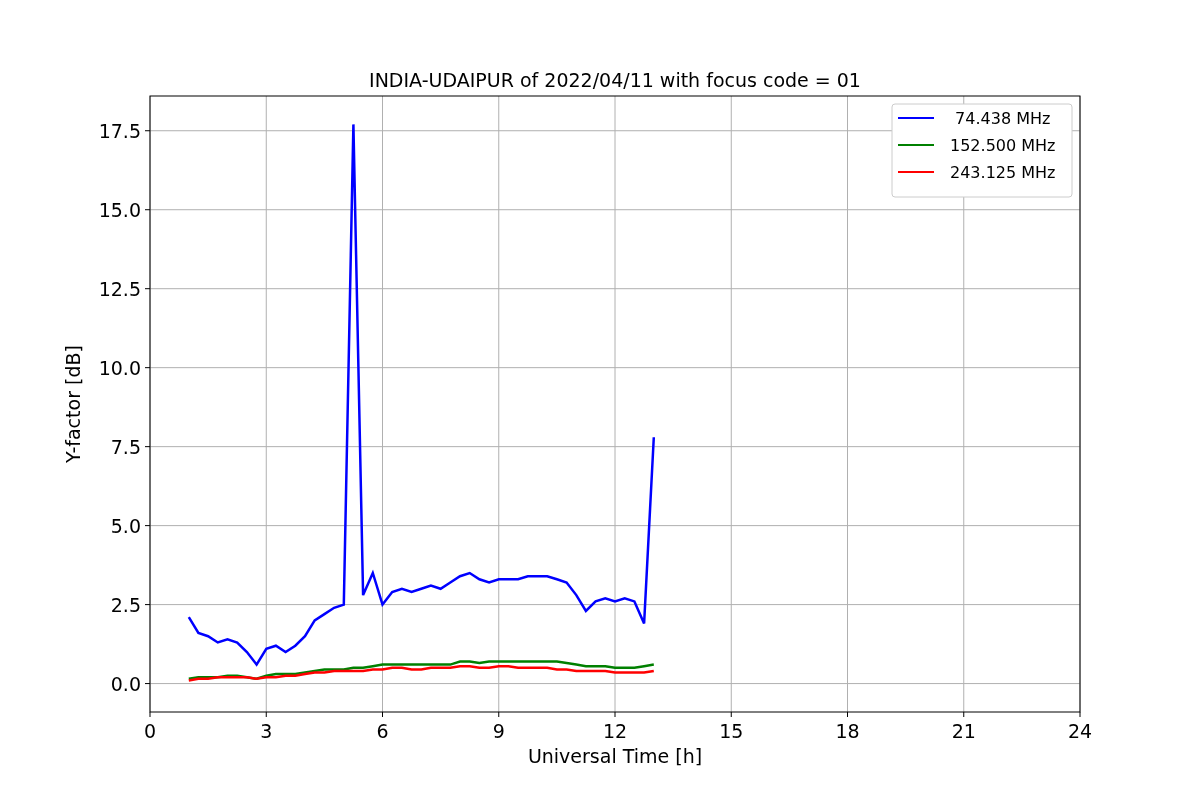  What do you see at coordinates (119, 209) in the screenshot?
I see `tick-label: 15.0` at bounding box center [119, 209].